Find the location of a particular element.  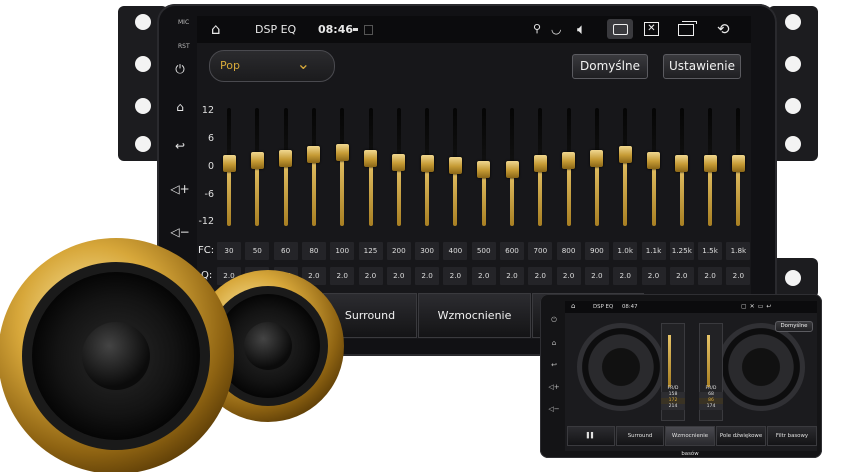

fc-cell: 400 is located at coordinates (455, 251).